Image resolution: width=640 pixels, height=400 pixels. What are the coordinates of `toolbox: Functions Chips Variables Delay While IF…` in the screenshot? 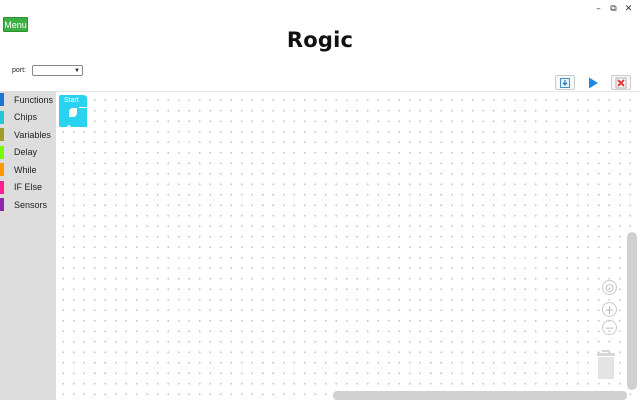 It's located at (28, 245).